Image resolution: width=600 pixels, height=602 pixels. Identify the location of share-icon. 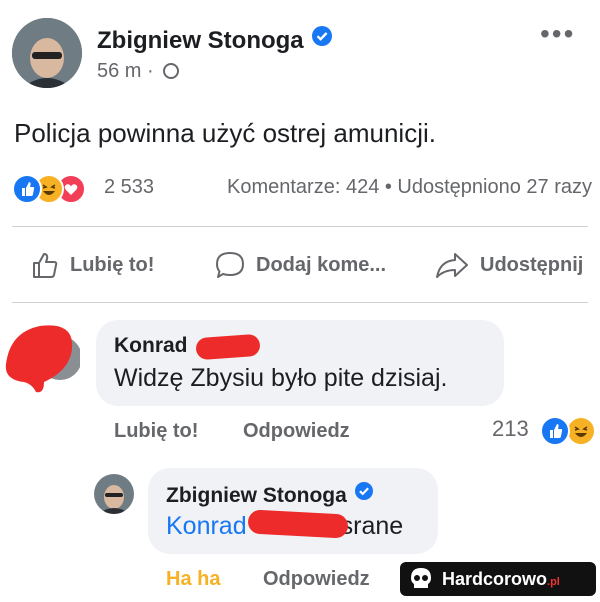
(452, 265).